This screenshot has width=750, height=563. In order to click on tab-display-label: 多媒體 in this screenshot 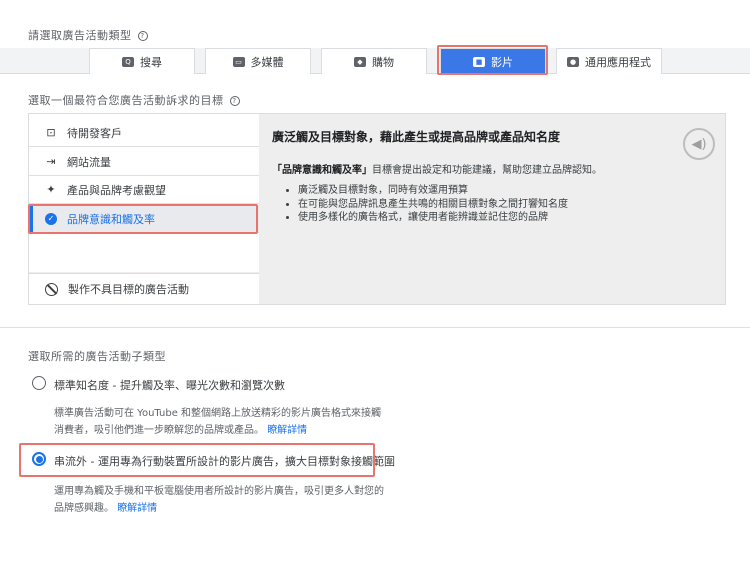, I will do `click(267, 62)`.